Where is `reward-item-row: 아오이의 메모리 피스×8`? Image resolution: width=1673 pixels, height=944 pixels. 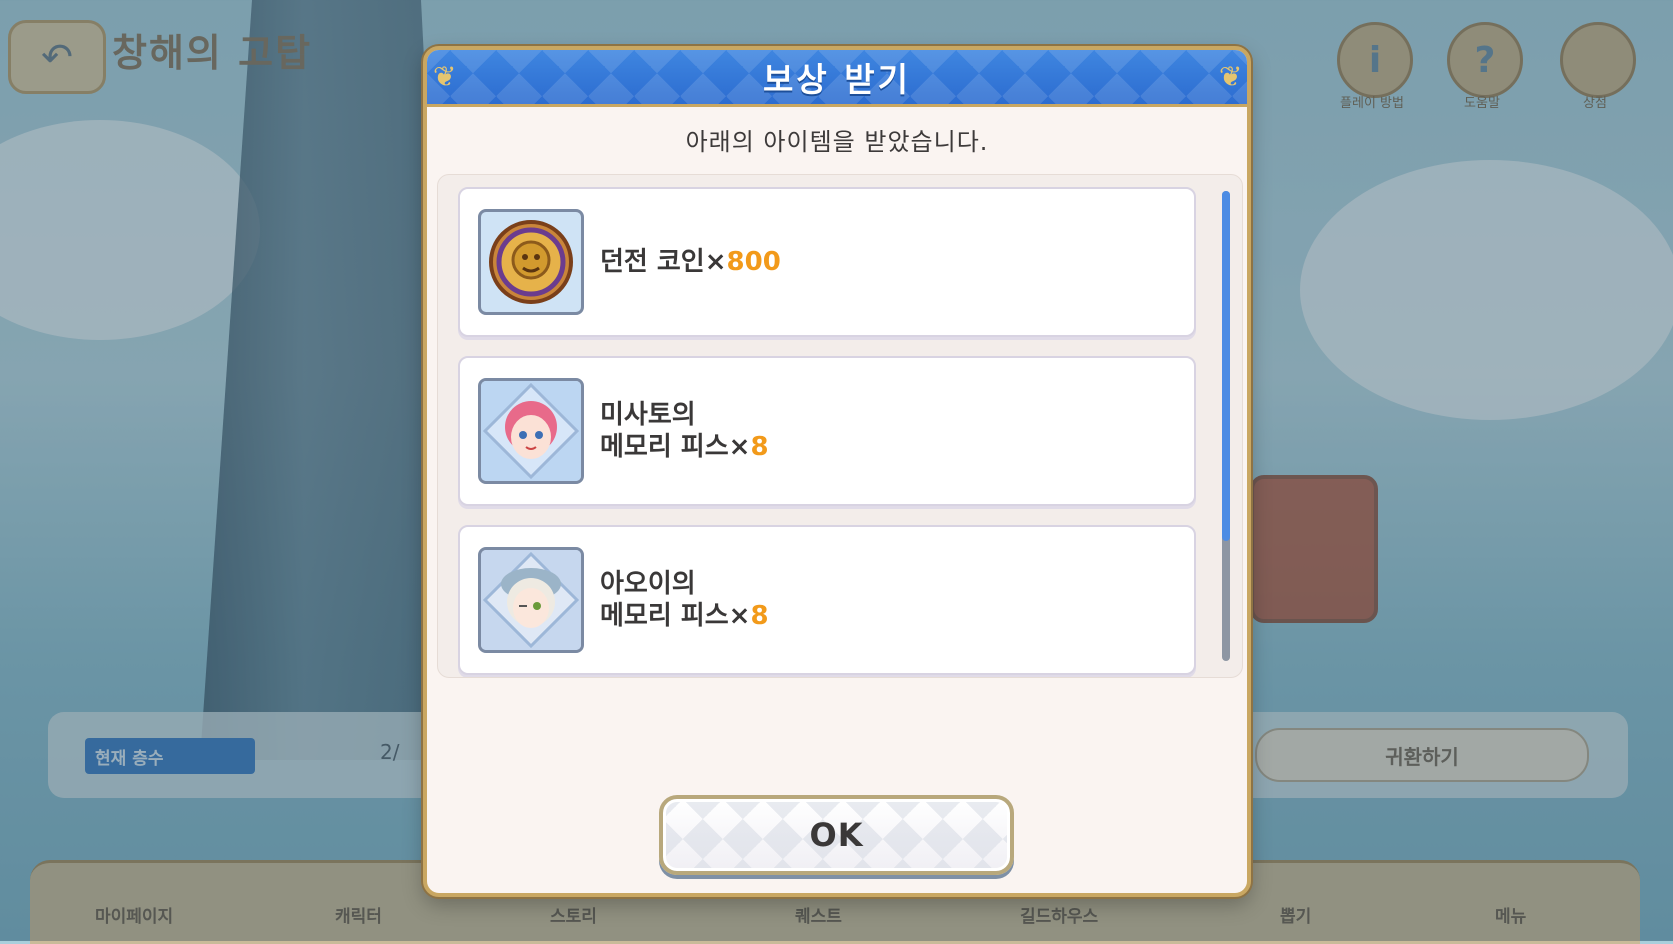
reward-item-row: 아오이의 메모리 피스×8 is located at coordinates (827, 600).